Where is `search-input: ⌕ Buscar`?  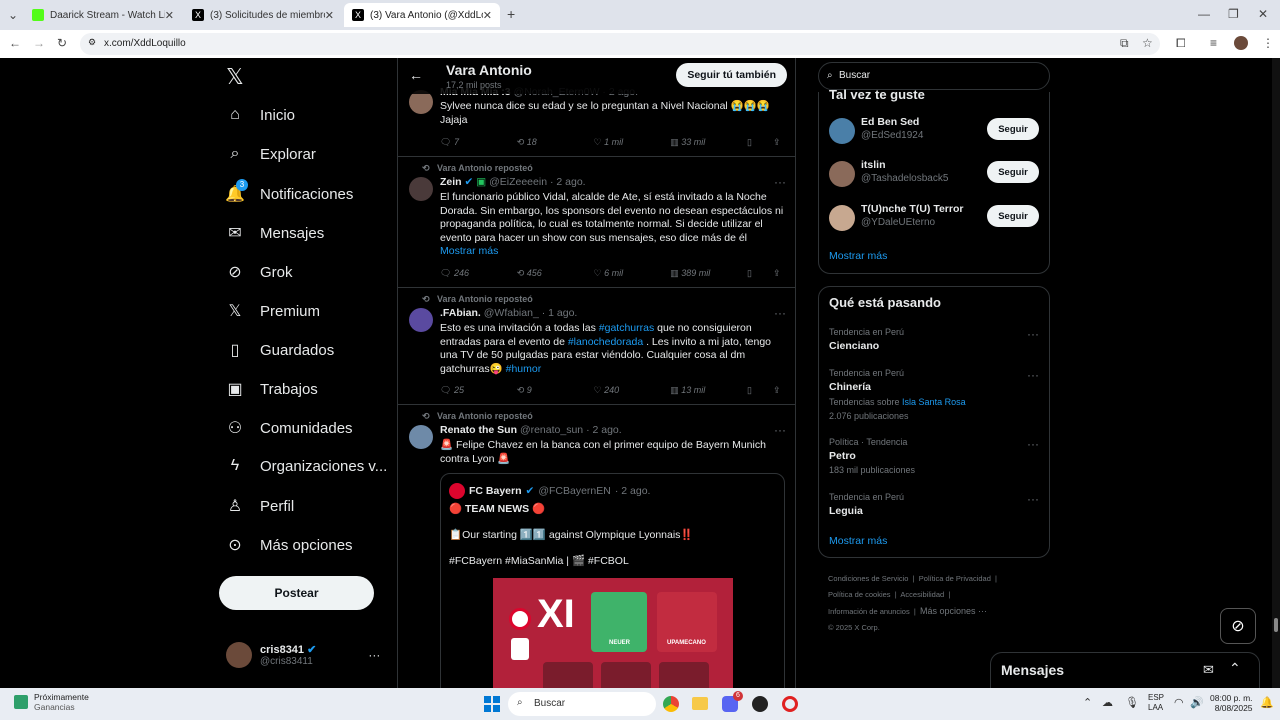
search-input: ⌕ Buscar is located at coordinates (934, 76).